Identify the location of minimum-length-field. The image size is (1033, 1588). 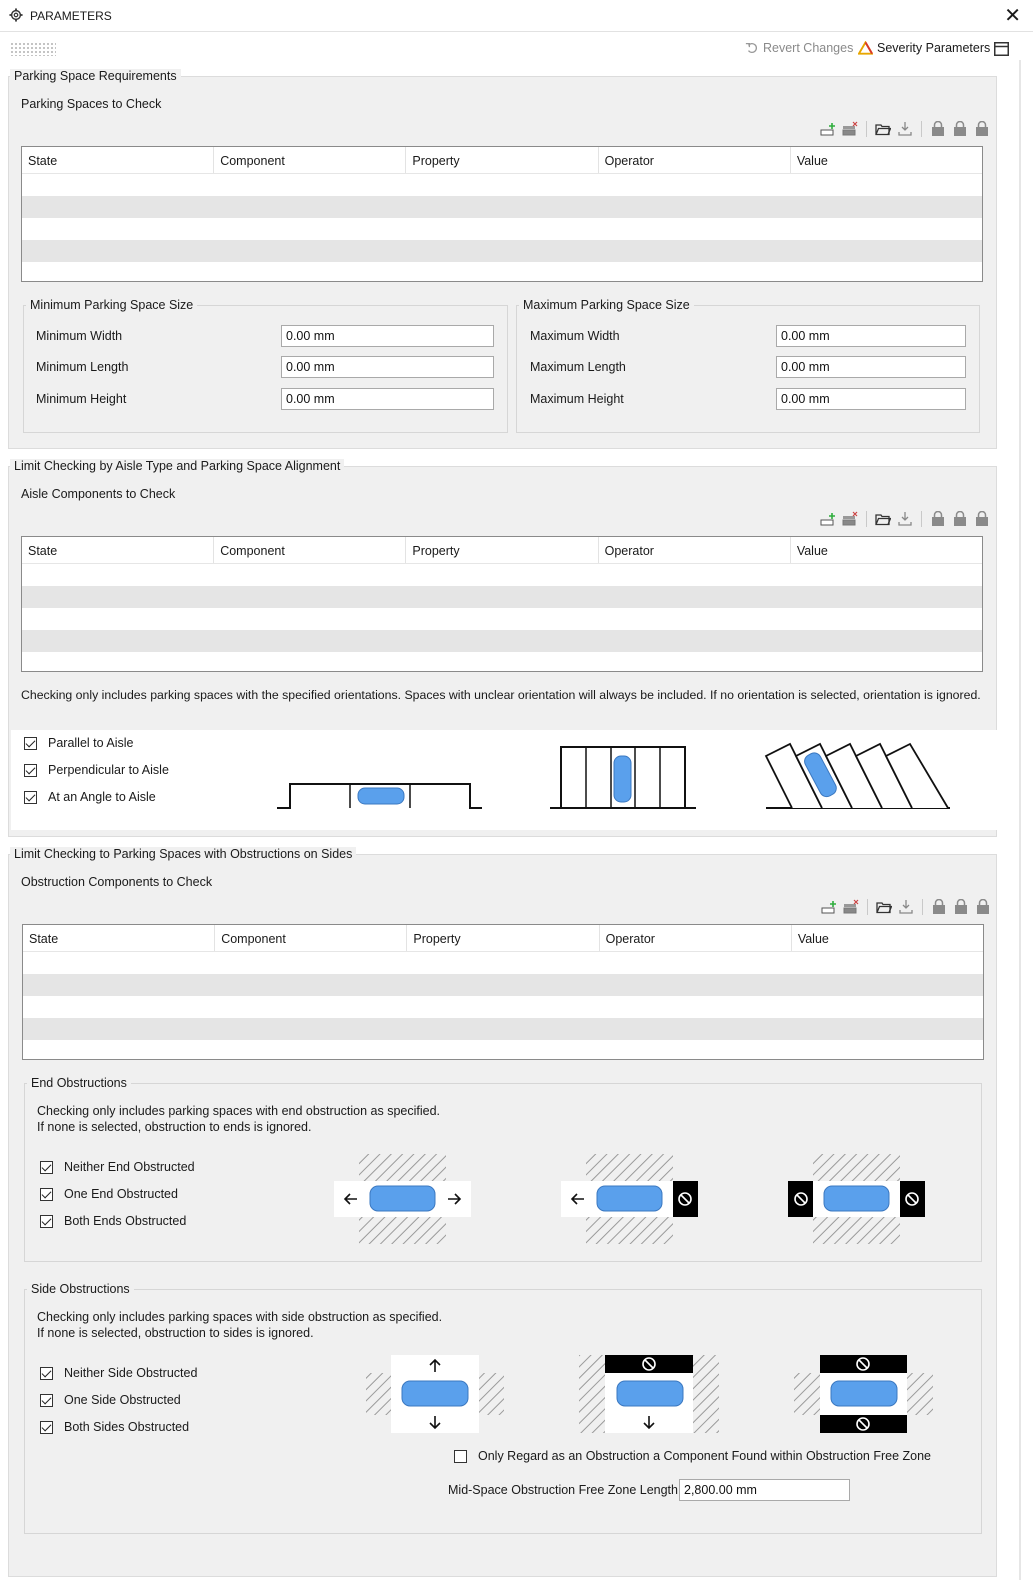
(387, 367).